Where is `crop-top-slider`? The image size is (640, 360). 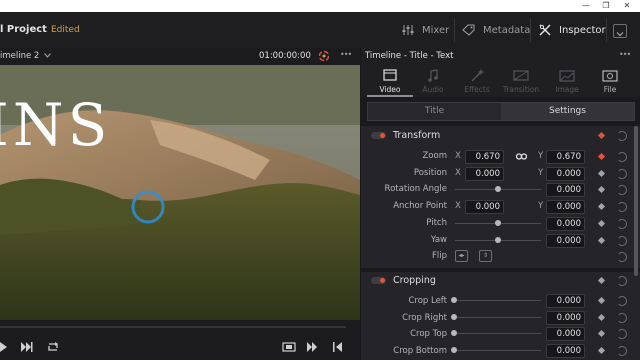
crop-top-slider is located at coordinates (499, 333).